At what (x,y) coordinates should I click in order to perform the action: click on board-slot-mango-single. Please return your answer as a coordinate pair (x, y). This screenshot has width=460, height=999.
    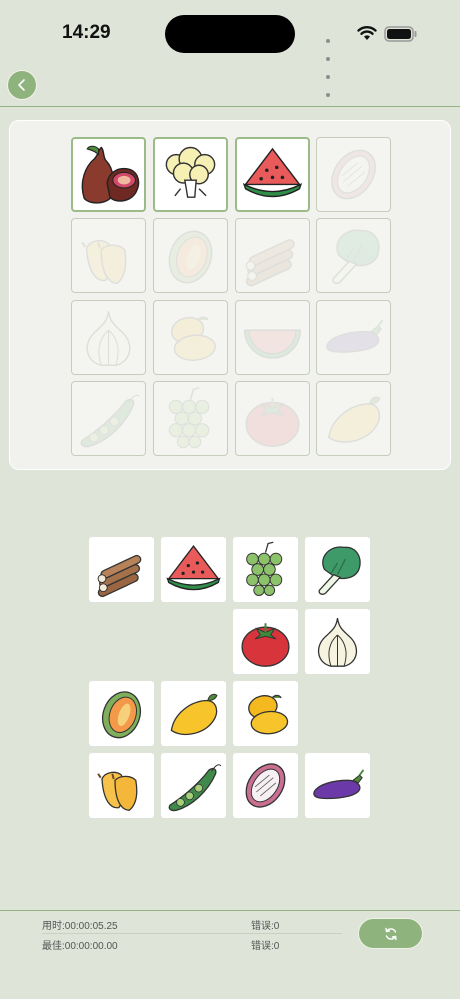
    Looking at the image, I should click on (353, 418).